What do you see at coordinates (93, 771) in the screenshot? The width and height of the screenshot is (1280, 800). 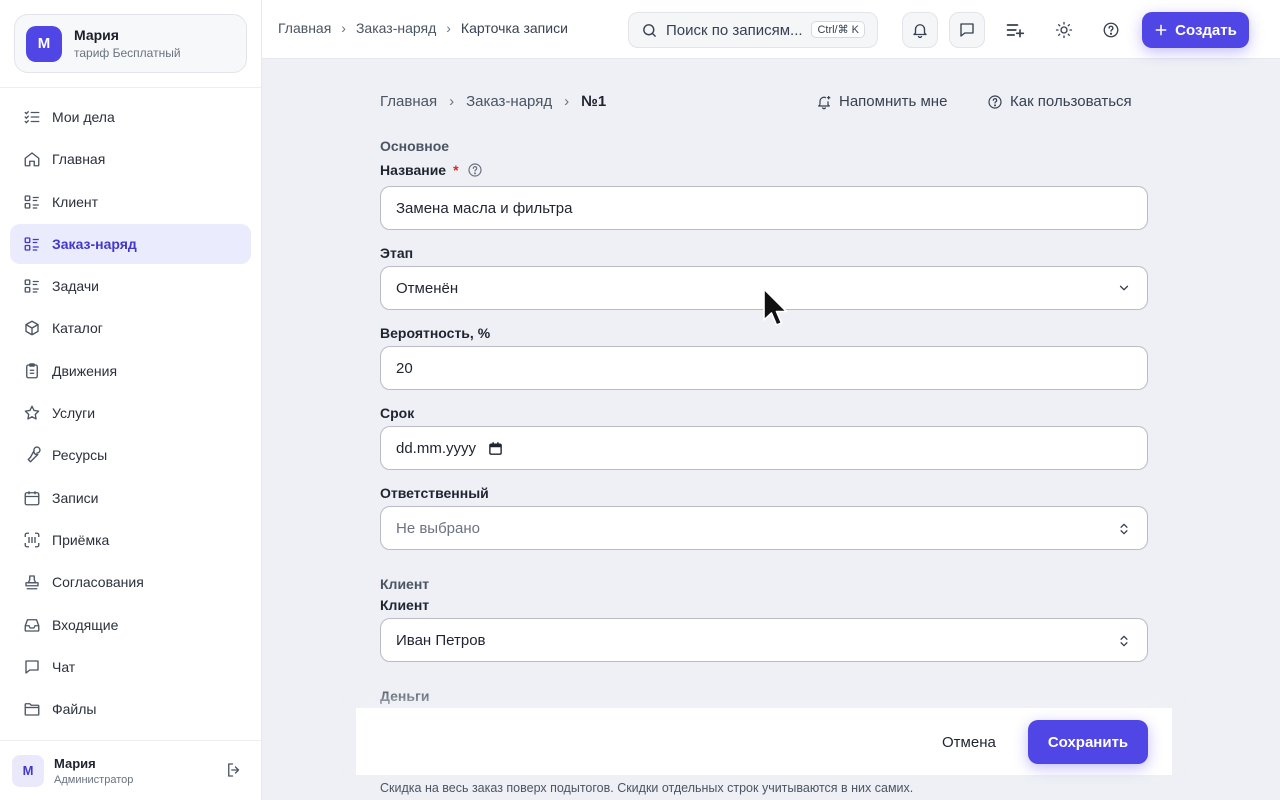 I see `user-info: Мария Администратор` at bounding box center [93, 771].